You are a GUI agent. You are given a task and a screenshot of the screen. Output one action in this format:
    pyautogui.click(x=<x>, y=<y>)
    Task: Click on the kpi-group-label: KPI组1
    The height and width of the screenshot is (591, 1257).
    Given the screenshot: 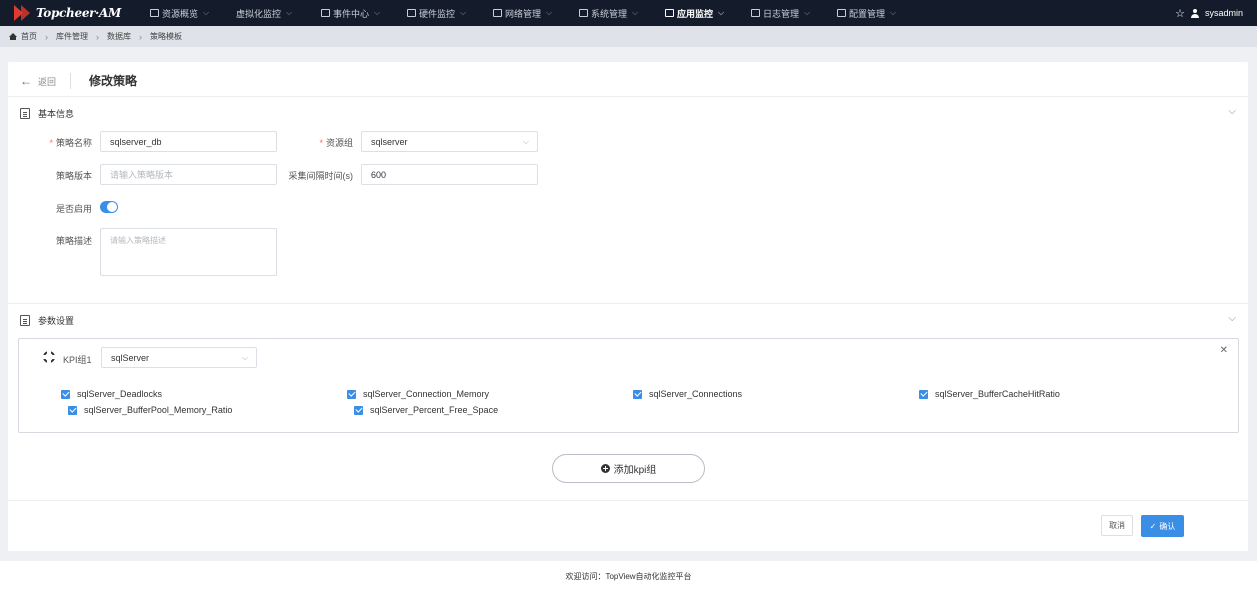 What is the action you would take?
    pyautogui.click(x=77, y=360)
    